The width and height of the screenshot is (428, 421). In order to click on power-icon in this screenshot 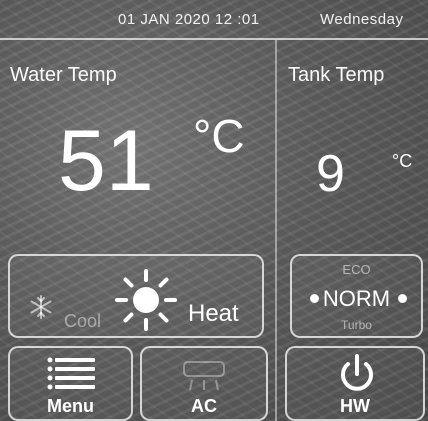, I will do `click(357, 376)`.